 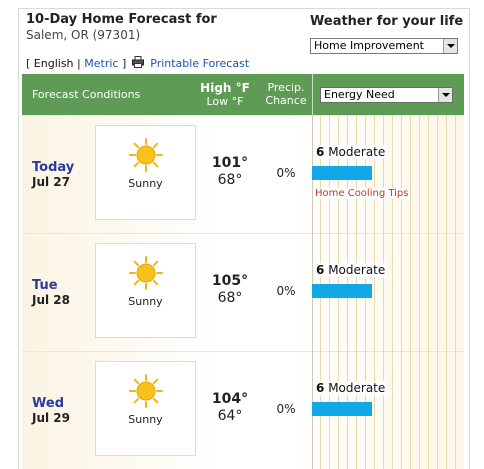 I want to click on energy-need-select: Energy Need, so click(x=386, y=95).